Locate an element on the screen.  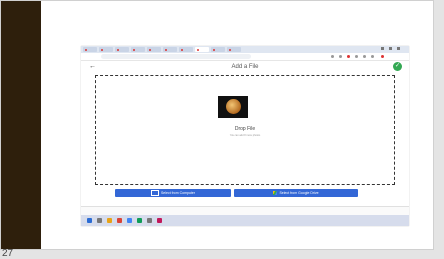
select-from-computer-button: Select from Computer is located at coordinates (173, 193).